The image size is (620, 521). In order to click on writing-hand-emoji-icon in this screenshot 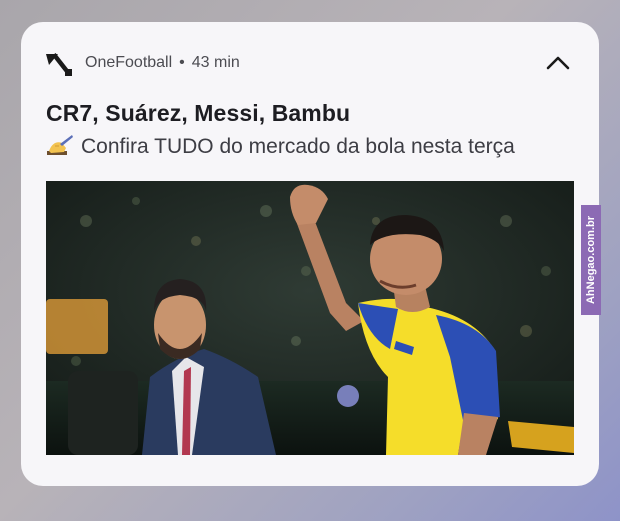, I will do `click(60, 145)`.